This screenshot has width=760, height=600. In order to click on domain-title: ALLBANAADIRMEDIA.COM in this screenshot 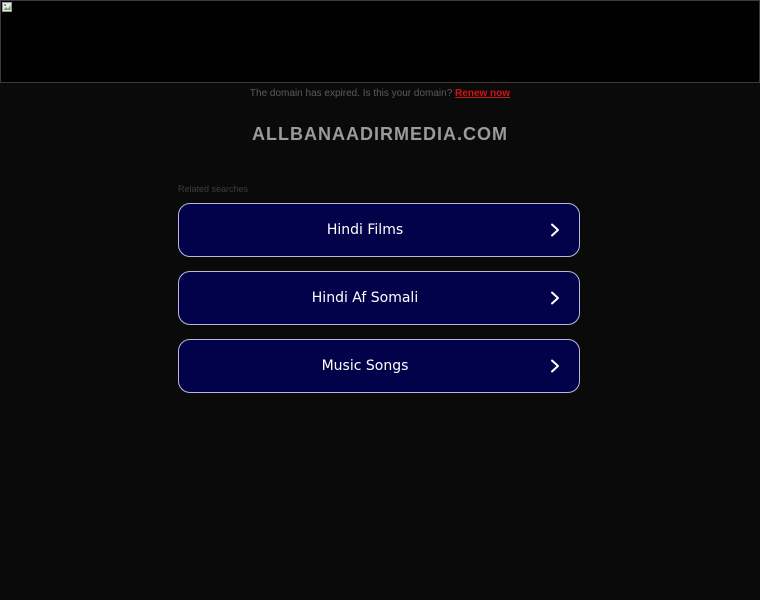, I will do `click(380, 134)`.